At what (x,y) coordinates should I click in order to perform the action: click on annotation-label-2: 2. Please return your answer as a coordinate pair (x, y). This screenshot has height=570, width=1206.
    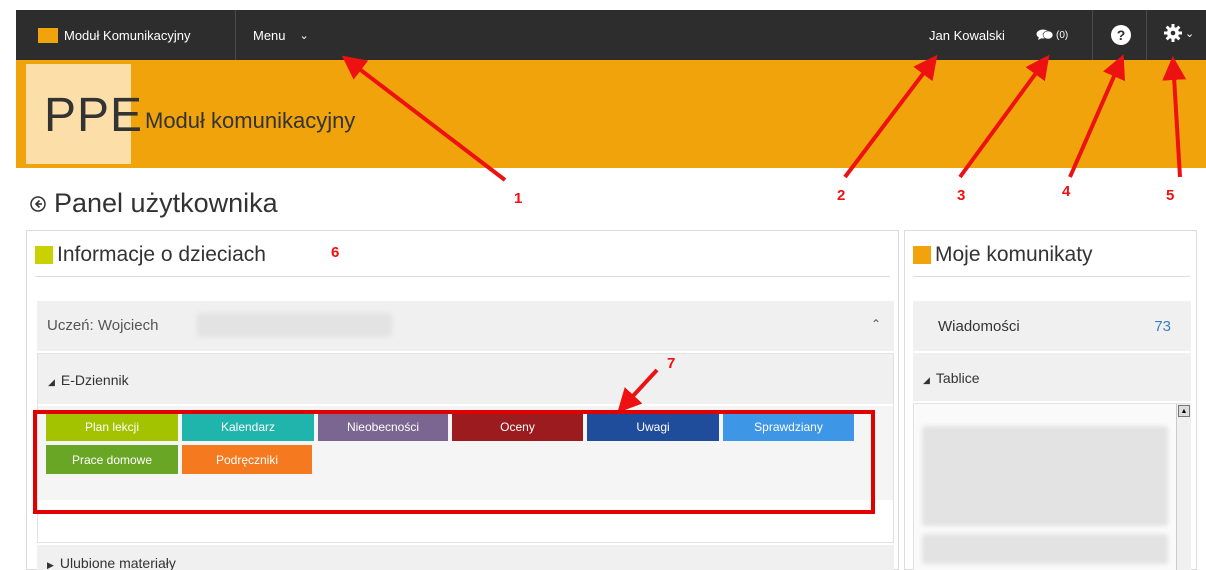
    Looking at the image, I should click on (841, 195).